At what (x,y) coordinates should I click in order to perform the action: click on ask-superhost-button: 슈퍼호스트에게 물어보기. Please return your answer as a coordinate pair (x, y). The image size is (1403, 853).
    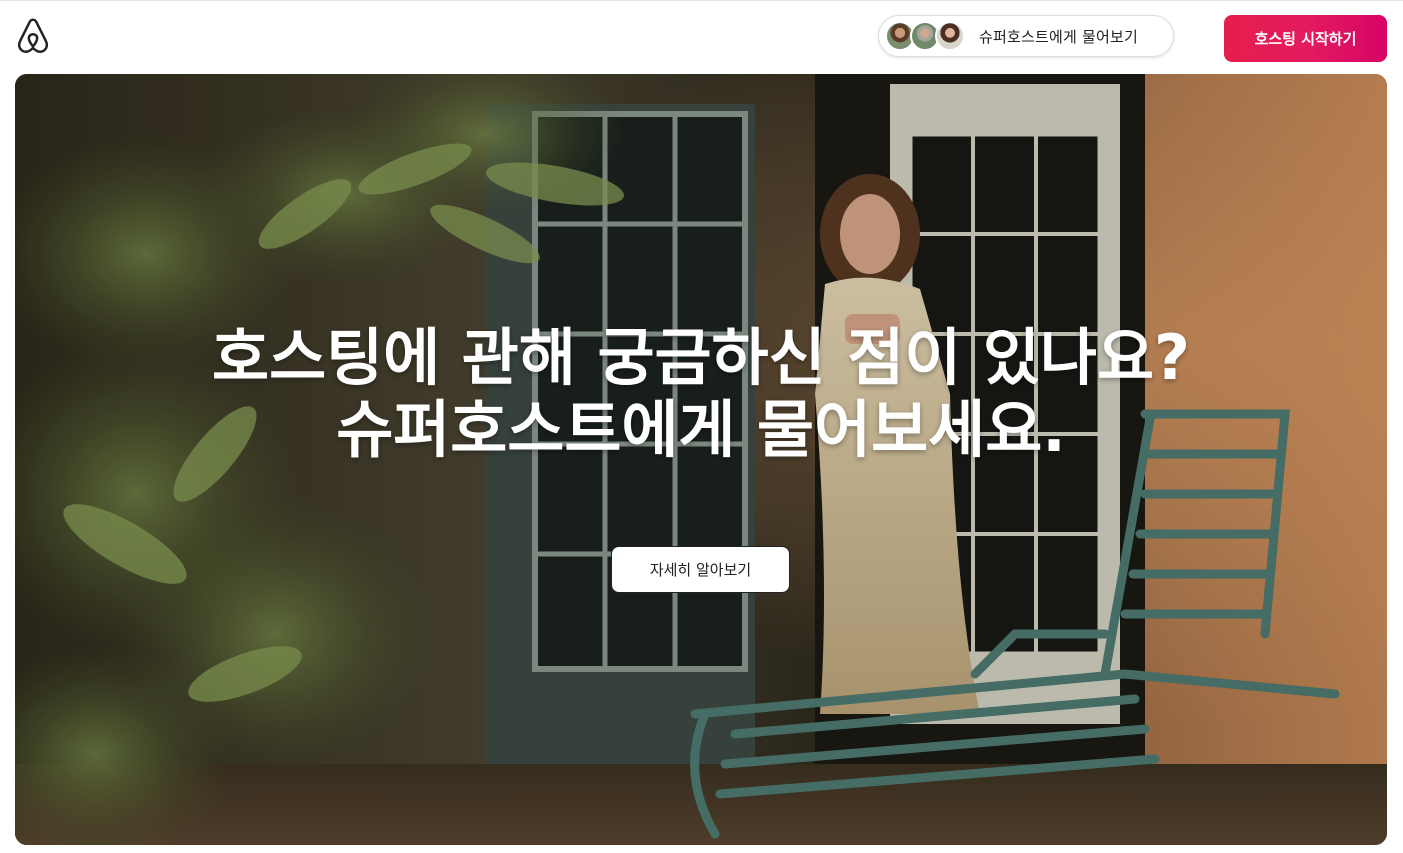
    Looking at the image, I should click on (1026, 36).